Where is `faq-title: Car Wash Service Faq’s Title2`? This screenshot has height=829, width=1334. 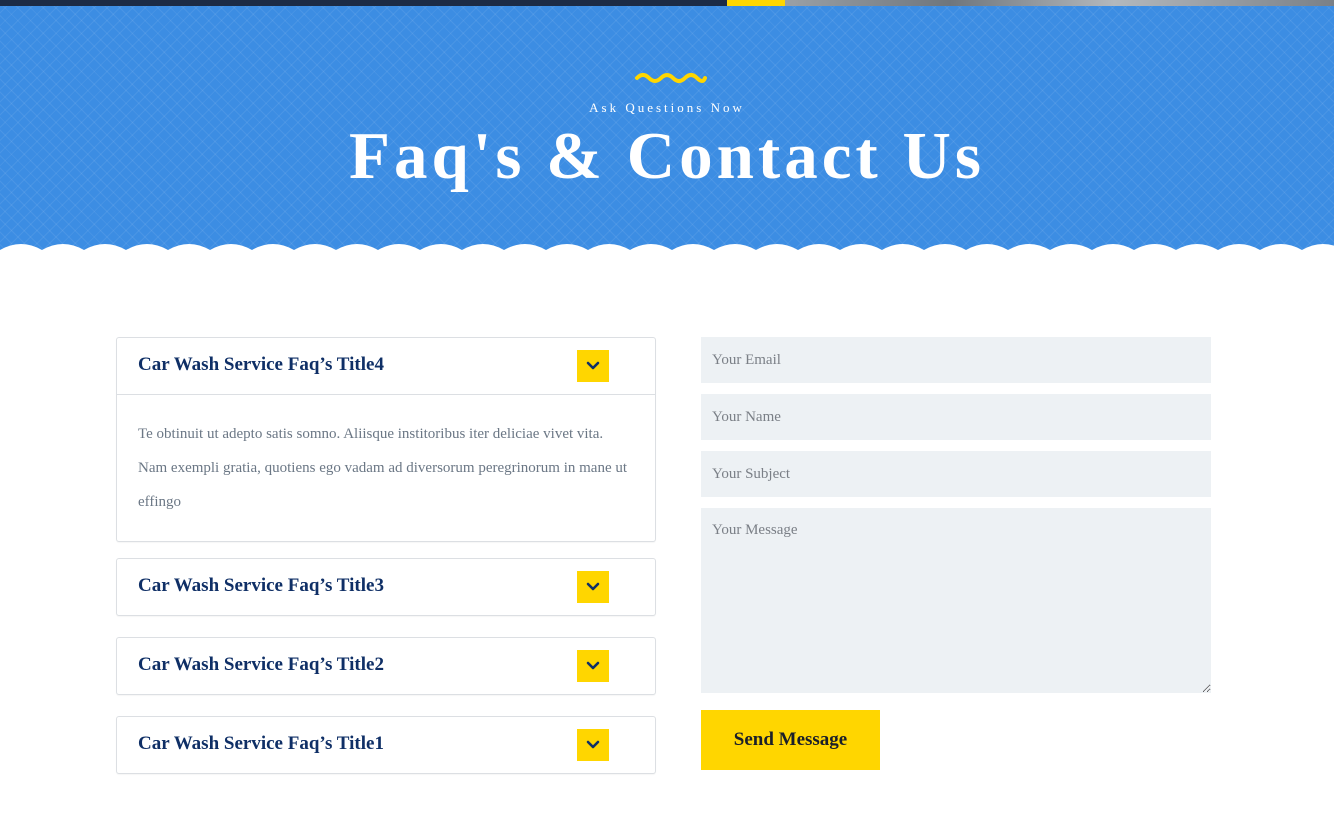
faq-title: Car Wash Service Faq’s Title2 is located at coordinates (261, 664).